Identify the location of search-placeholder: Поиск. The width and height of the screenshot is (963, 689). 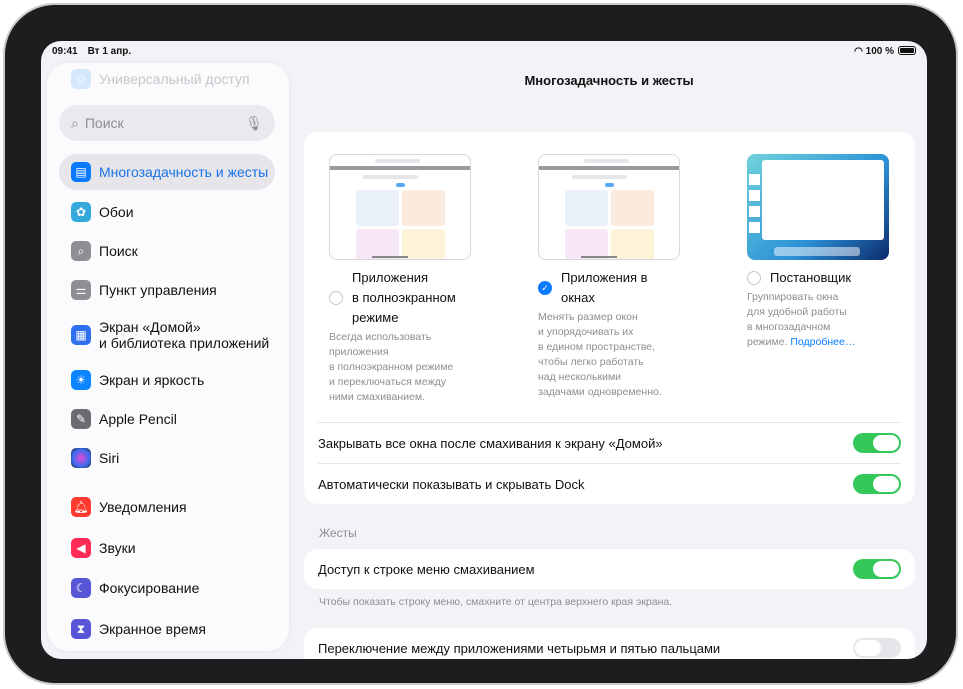
(104, 123).